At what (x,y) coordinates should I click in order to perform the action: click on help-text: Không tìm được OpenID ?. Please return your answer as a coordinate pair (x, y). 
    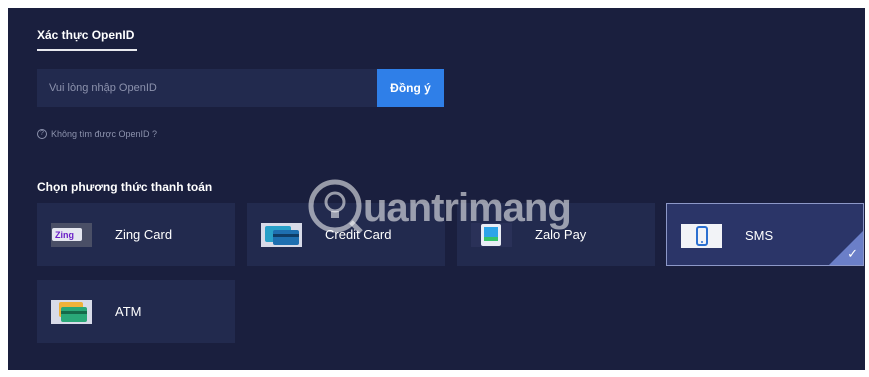
    Looking at the image, I should click on (104, 134).